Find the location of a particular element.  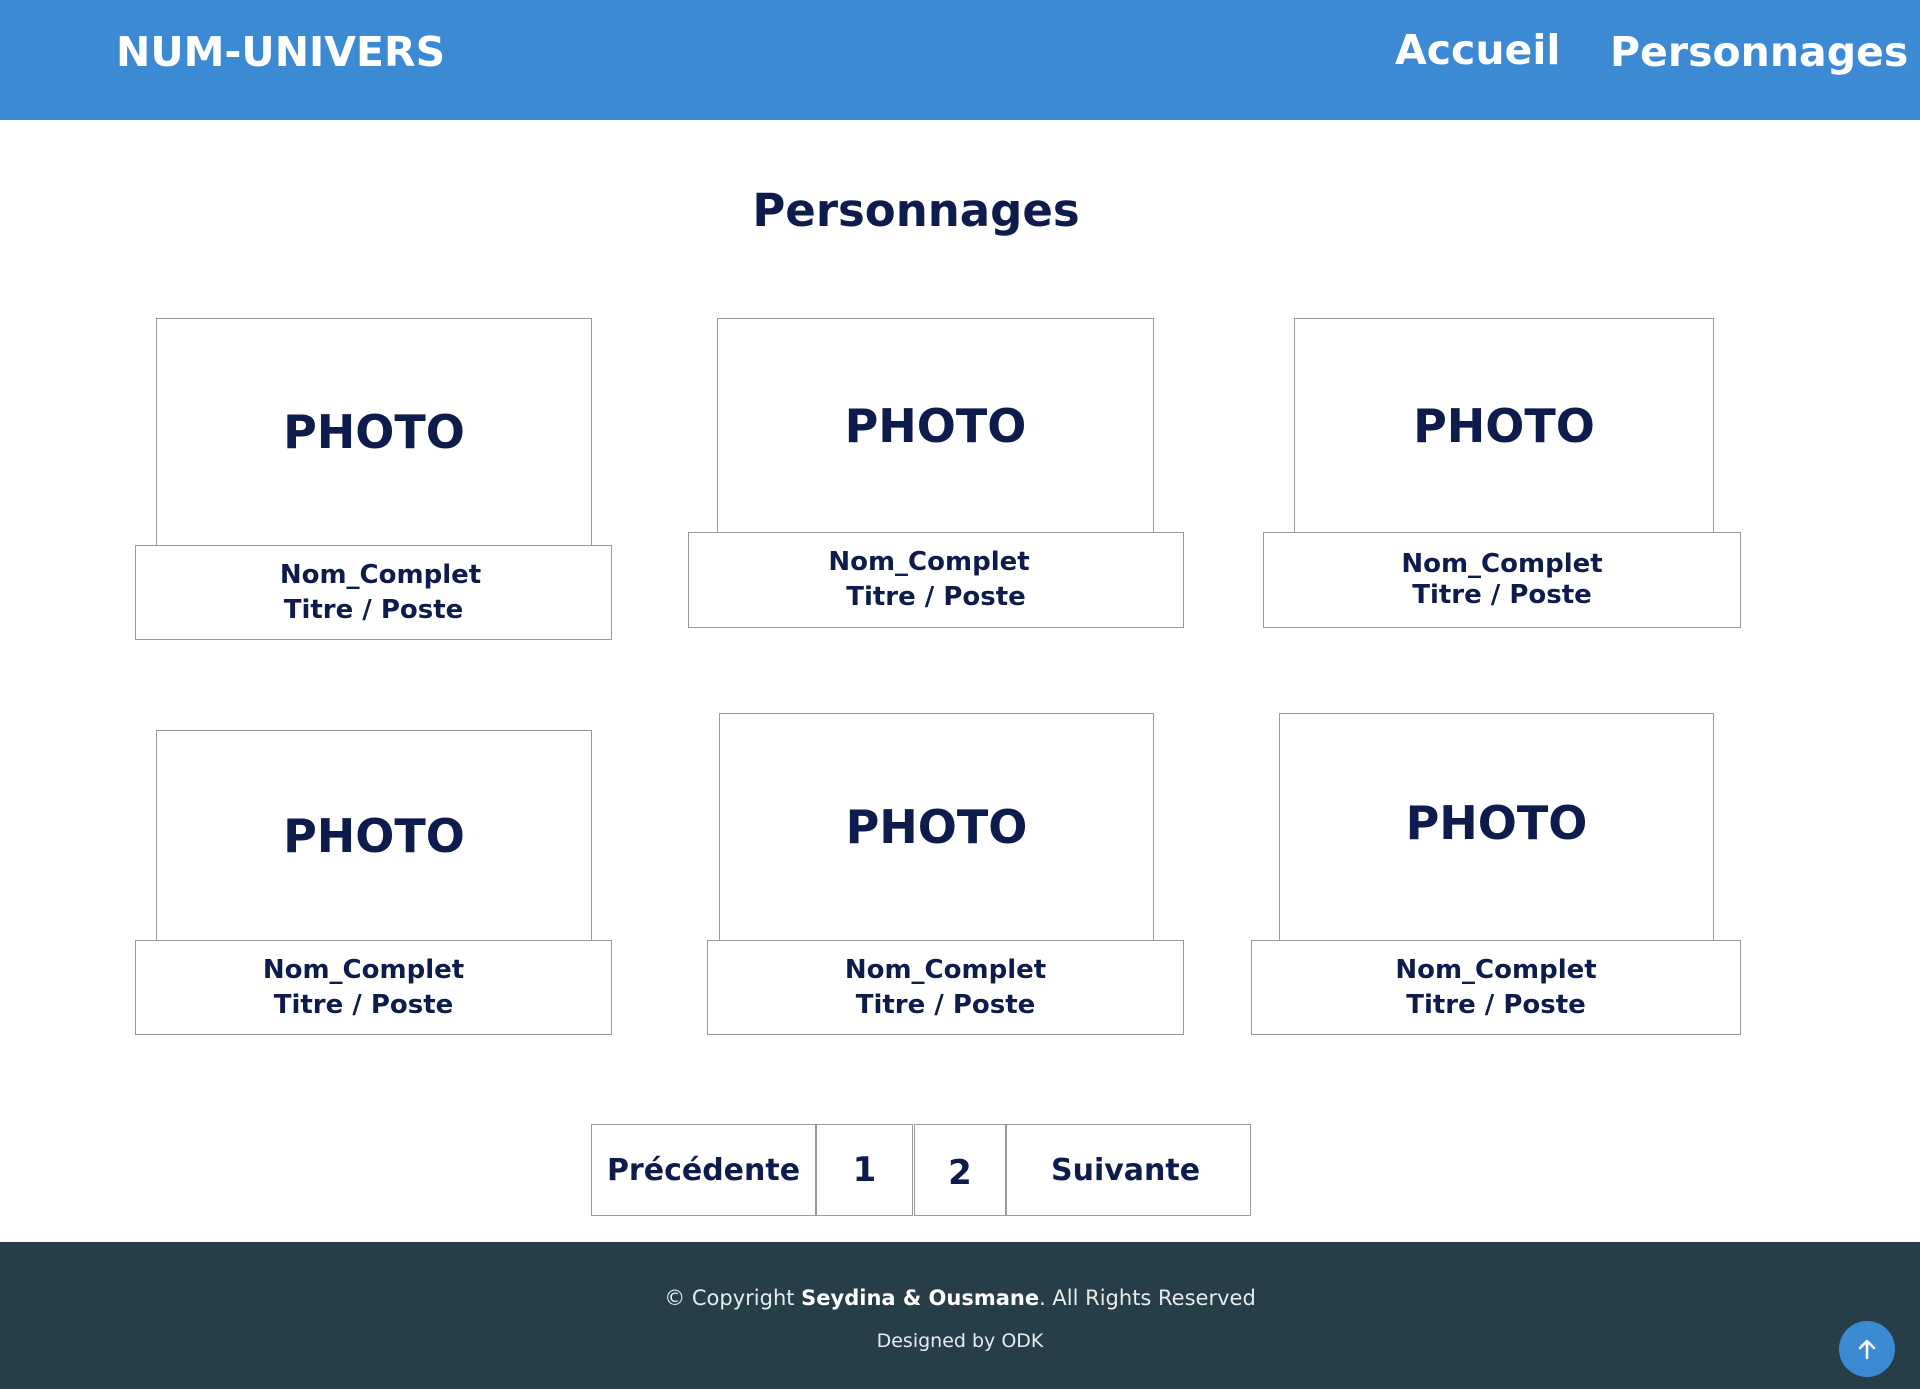

arrow-up-icon is located at coordinates (1867, 1349).